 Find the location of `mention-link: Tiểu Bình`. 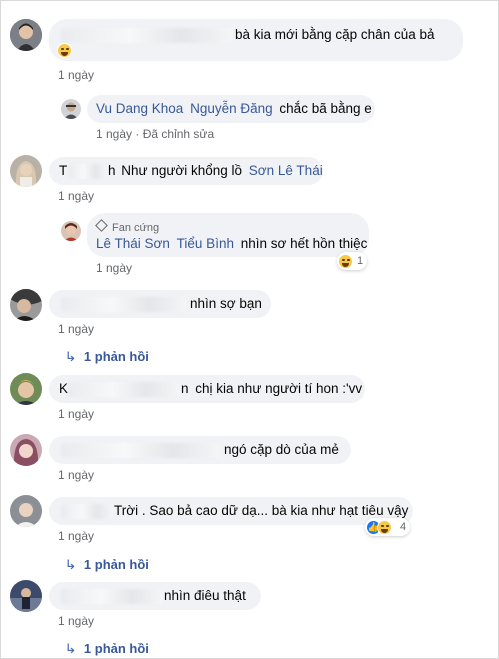

mention-link: Tiểu Bình is located at coordinates (205, 243).